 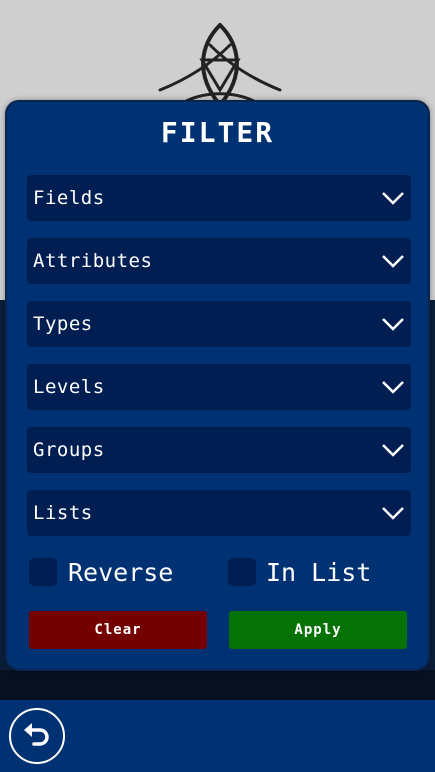 What do you see at coordinates (319, 572) in the screenshot?
I see `in-list-label: In List` at bounding box center [319, 572].